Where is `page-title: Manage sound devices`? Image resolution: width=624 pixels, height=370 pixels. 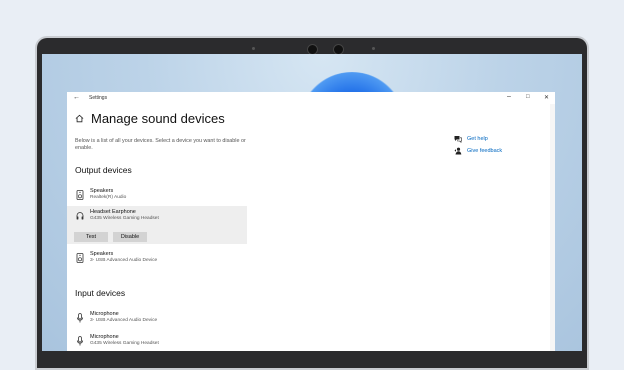
page-title: Manage sound devices is located at coordinates (158, 118).